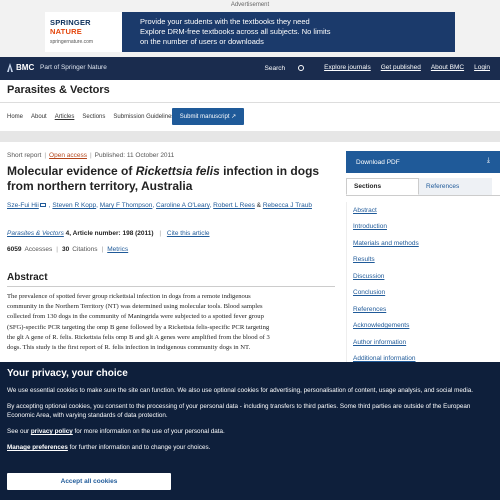 The height and width of the screenshot is (500, 500). What do you see at coordinates (10, 67) in the screenshot?
I see `bmc-logo-icon` at bounding box center [10, 67].